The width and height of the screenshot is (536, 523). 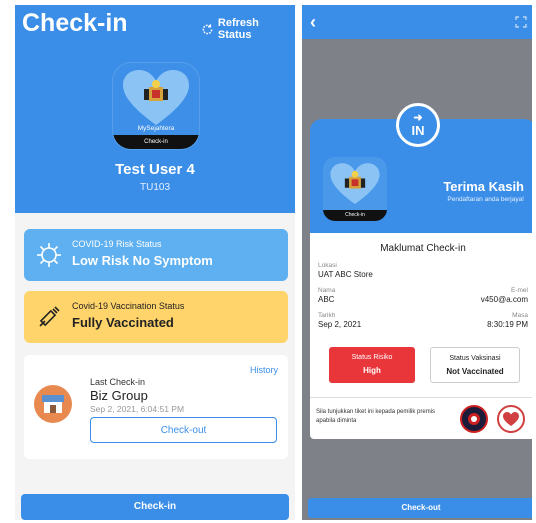 What do you see at coordinates (423, 248) in the screenshot?
I see `checkin-info-title: Maklumat Check-in` at bounding box center [423, 248].